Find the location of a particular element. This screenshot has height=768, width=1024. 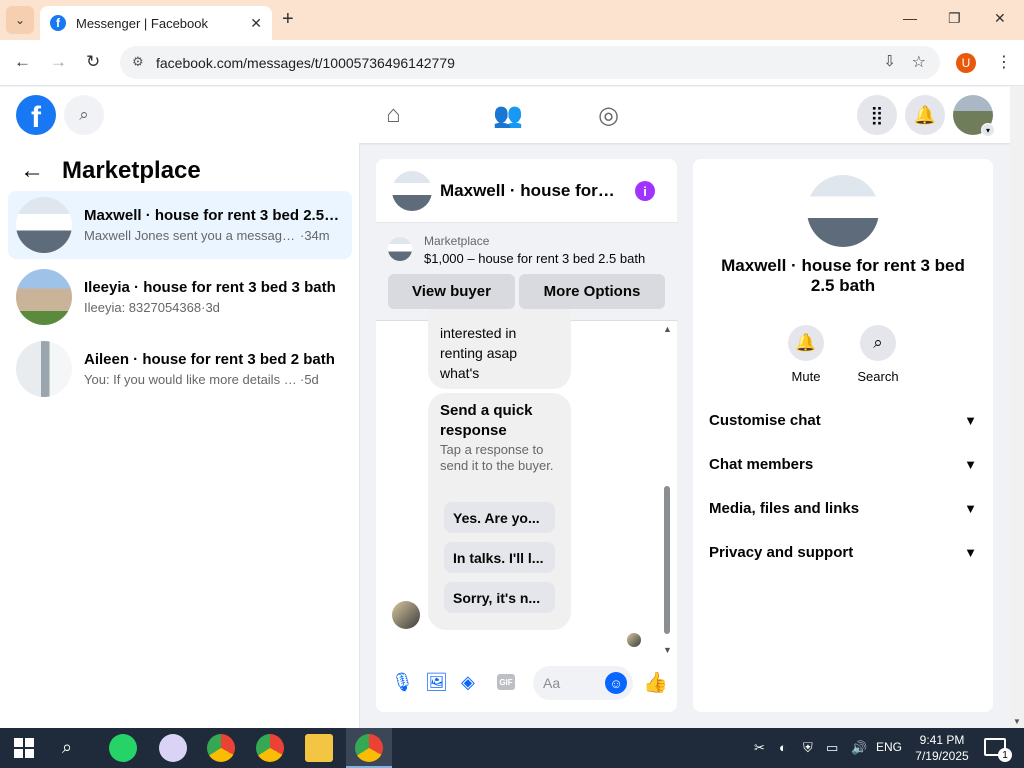

section-label: Chat members is located at coordinates (761, 464).